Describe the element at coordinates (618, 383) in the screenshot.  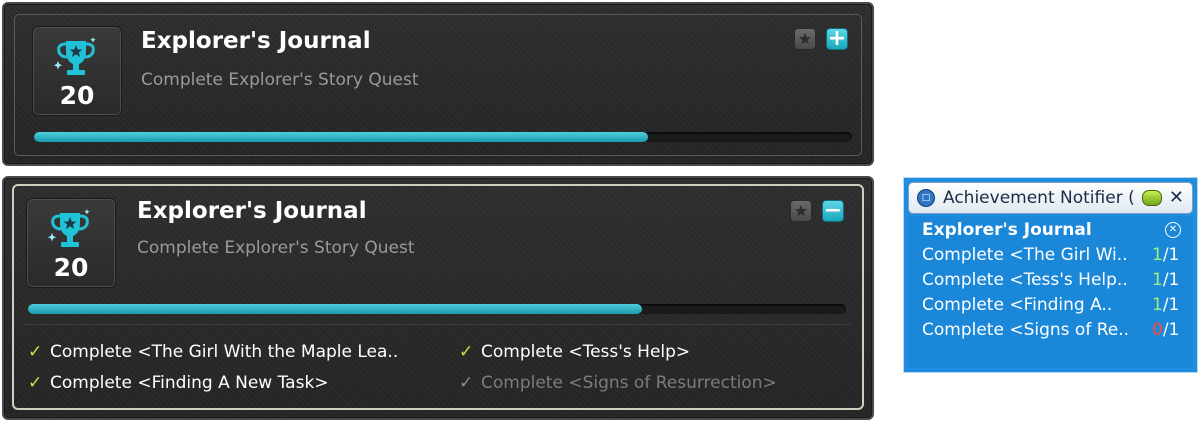
I see `task-item: ✓ Complete <Signs of Resurrection>` at that location.